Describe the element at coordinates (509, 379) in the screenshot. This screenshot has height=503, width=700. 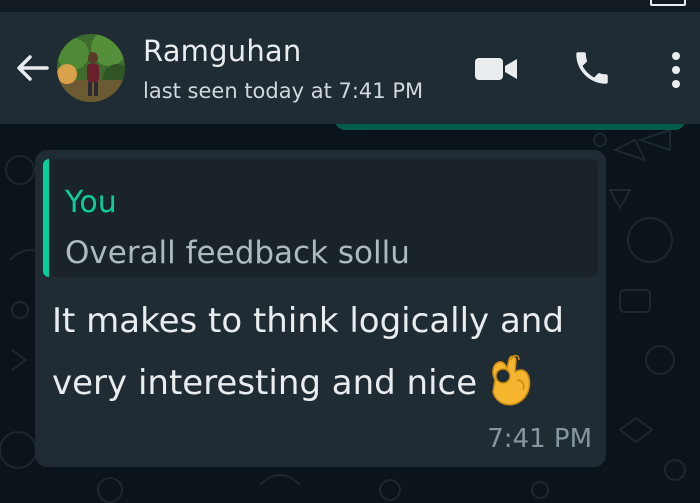
I see `ok-hand-emoji-icon` at that location.